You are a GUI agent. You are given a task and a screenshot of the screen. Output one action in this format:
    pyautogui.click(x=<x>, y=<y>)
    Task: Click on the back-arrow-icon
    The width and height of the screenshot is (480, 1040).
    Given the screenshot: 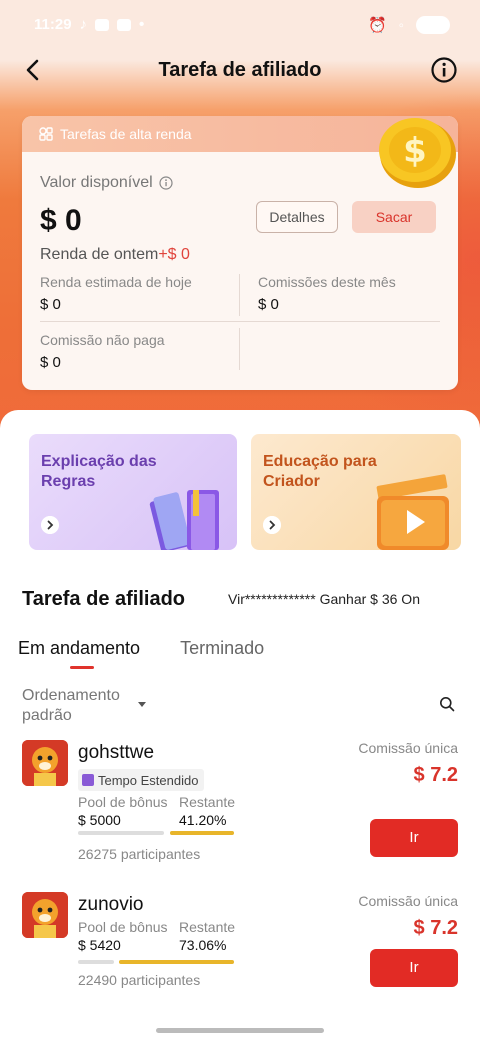 What is the action you would take?
    pyautogui.click(x=34, y=70)
    